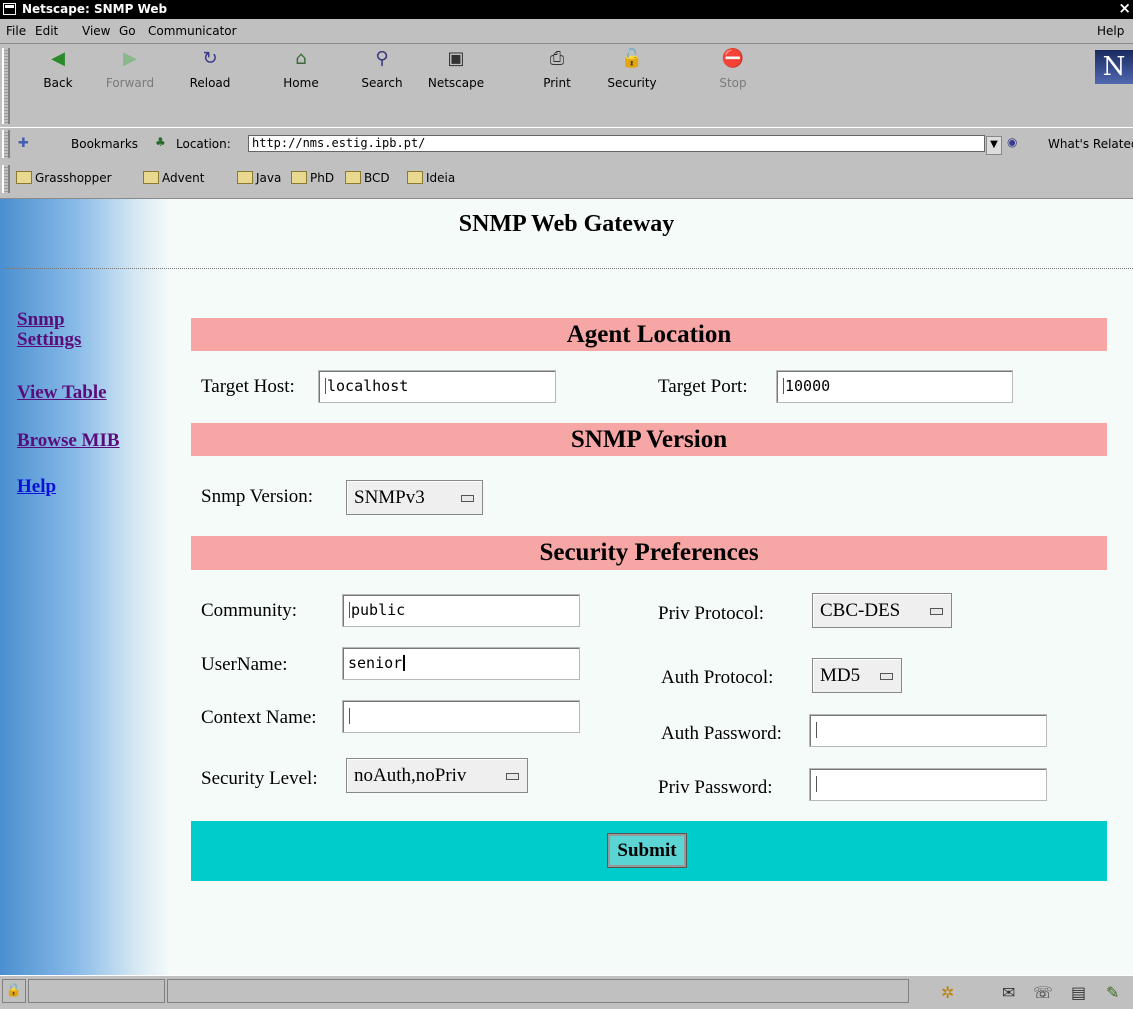 The height and width of the screenshot is (1009, 1133). I want to click on bookmark-advent: Advent, so click(173, 178).